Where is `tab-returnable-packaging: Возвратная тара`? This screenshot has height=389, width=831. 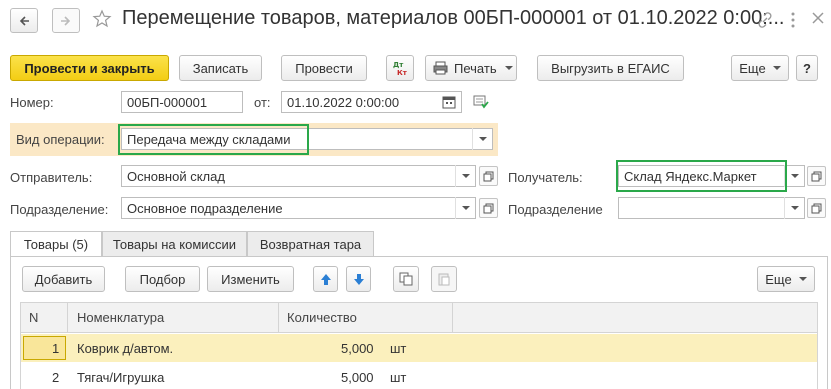
tab-returnable-packaging: Возвратная тара is located at coordinates (310, 243).